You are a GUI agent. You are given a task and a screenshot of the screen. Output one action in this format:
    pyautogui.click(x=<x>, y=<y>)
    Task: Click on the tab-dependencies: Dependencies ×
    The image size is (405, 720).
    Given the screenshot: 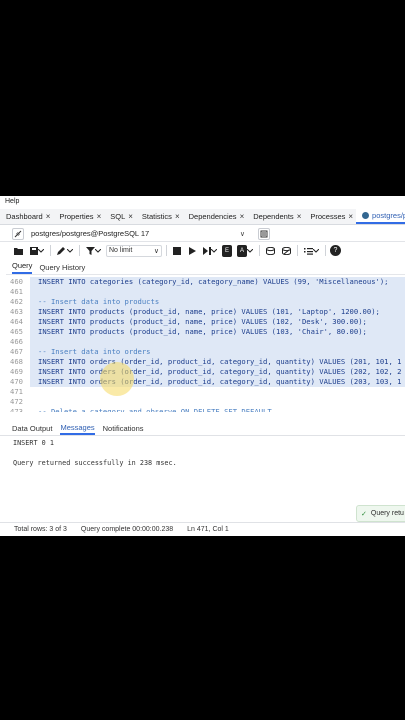 What is the action you would take?
    pyautogui.click(x=215, y=216)
    